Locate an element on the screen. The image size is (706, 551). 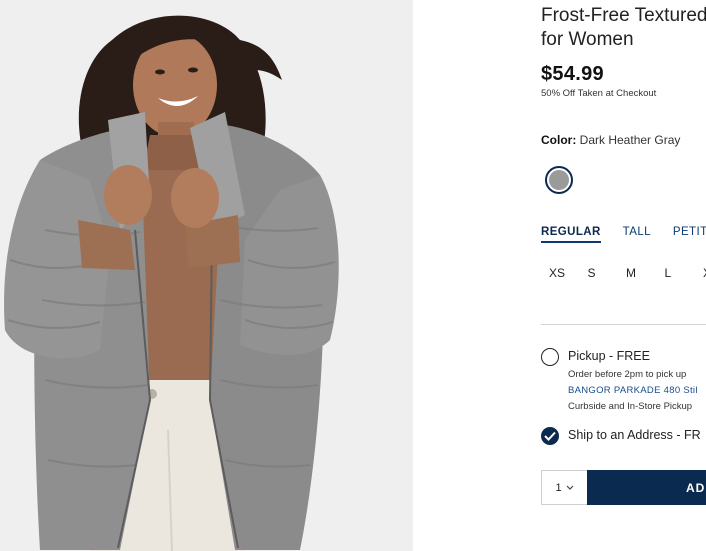
product-title: Frost-Free Textured for Women is located at coordinates (623, 27).